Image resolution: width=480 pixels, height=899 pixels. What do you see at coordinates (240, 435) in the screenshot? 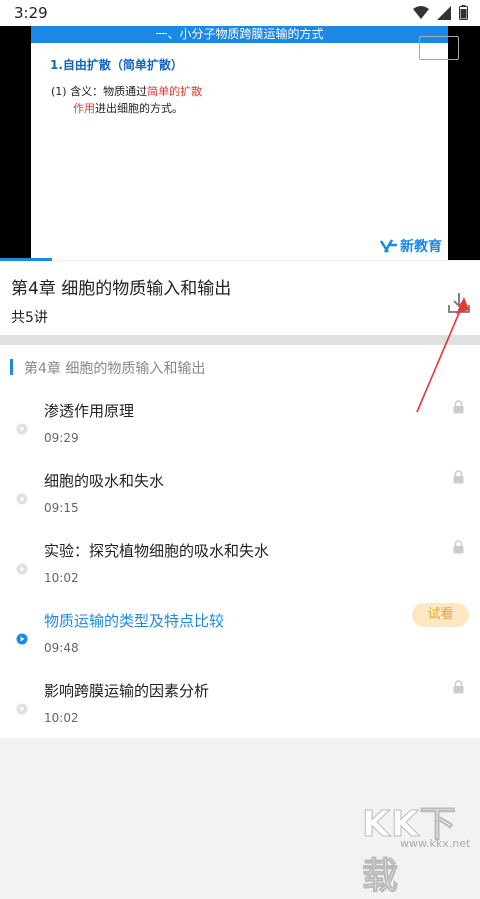
I see `lesson-item: 渗透作用原理 09:29` at bounding box center [240, 435].